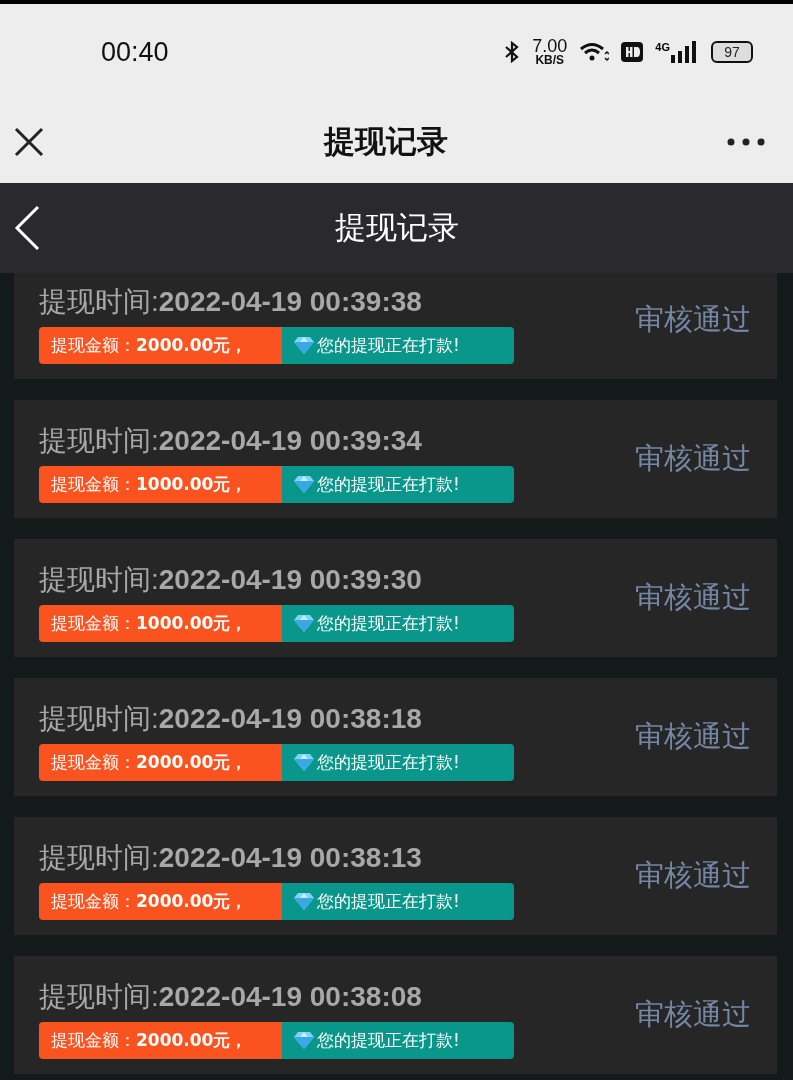 This screenshot has height=1080, width=793. Describe the element at coordinates (662, 47) in the screenshot. I see `network-label: 4G` at that location.